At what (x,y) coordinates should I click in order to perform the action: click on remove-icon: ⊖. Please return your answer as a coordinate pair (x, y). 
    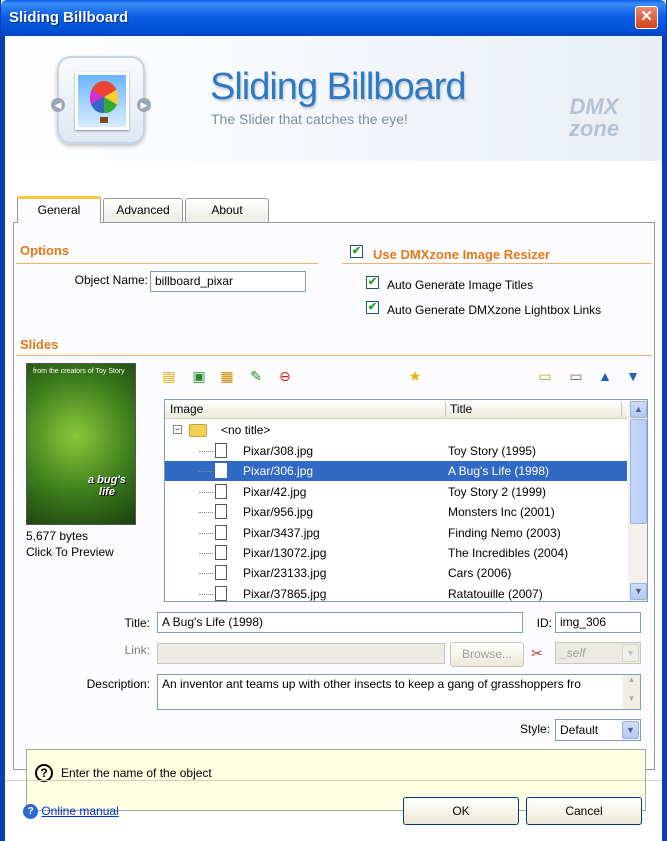
    Looking at the image, I should click on (285, 376).